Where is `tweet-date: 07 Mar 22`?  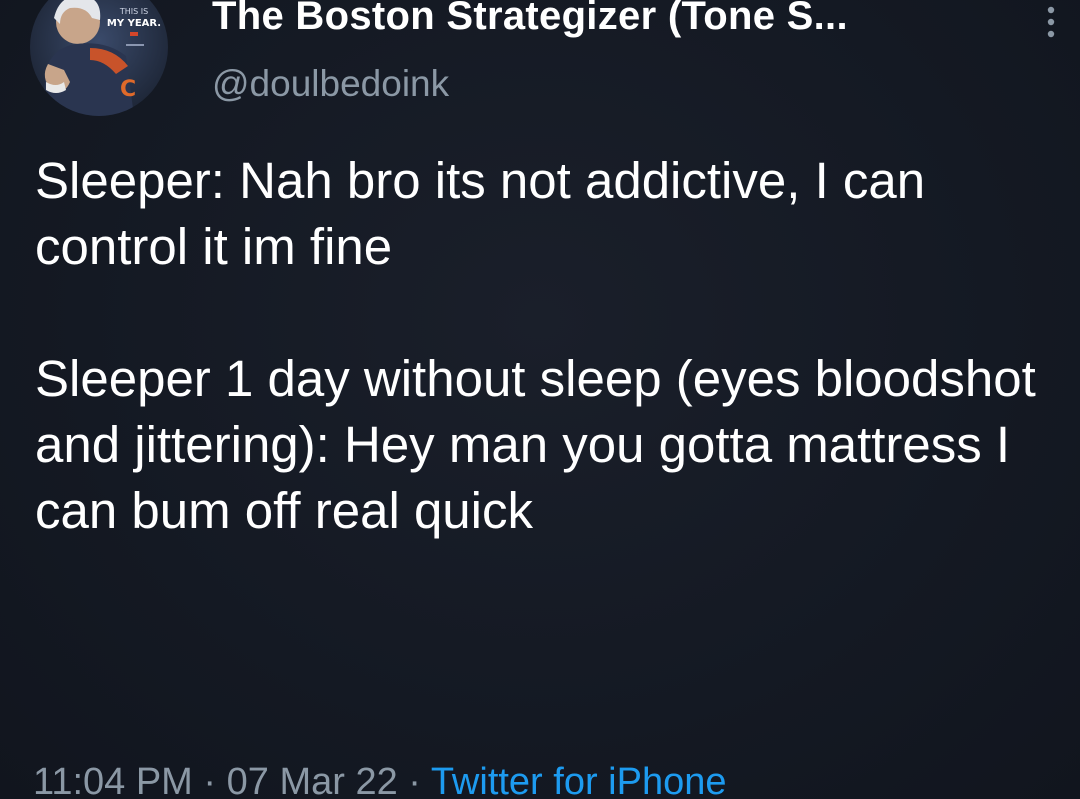 tweet-date: 07 Mar 22 is located at coordinates (312, 780).